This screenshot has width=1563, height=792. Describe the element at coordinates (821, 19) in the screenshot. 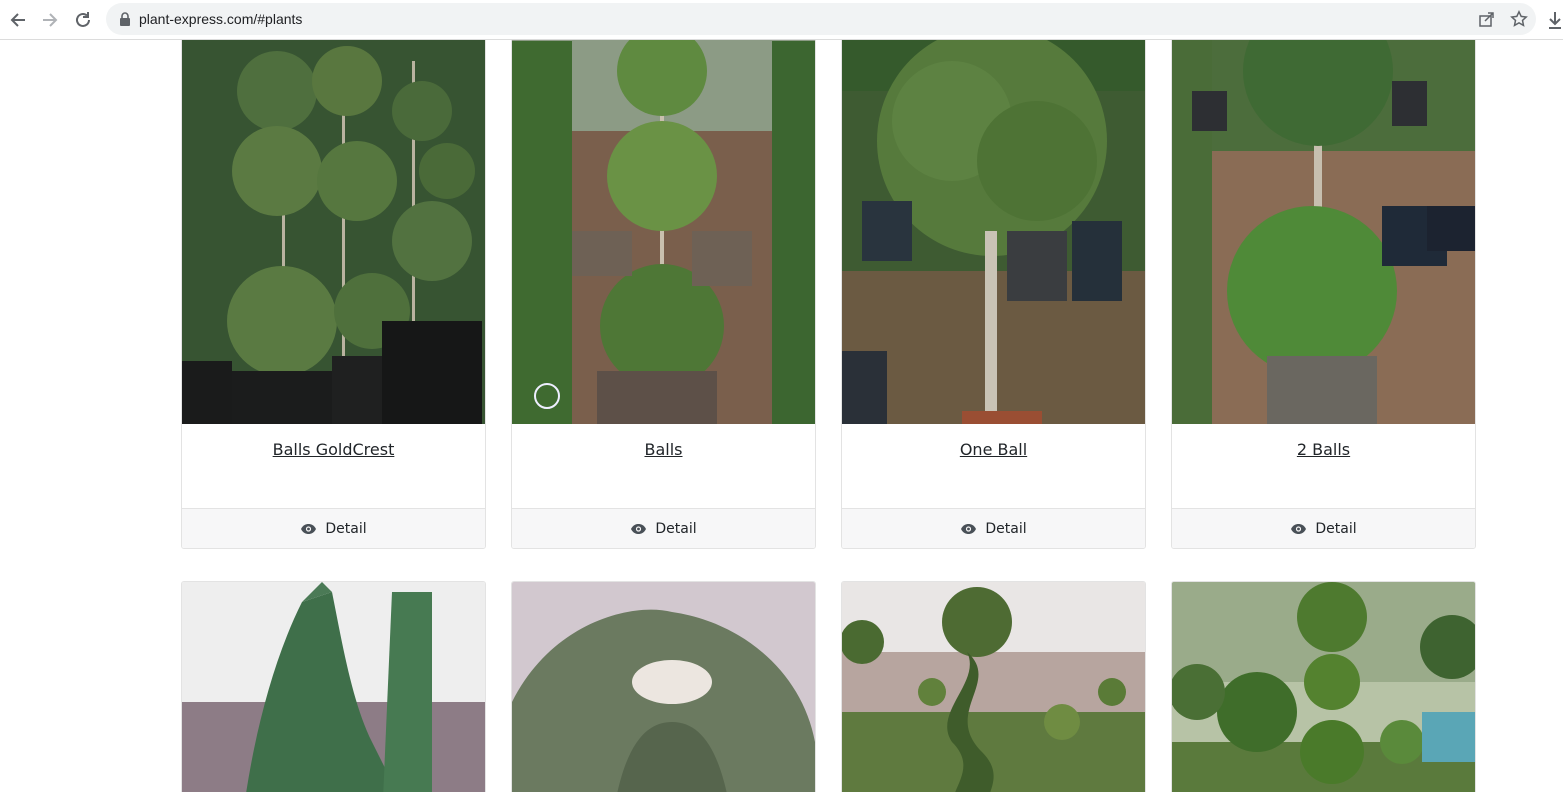

I see `address-bar: plant-express.com/#plants` at that location.